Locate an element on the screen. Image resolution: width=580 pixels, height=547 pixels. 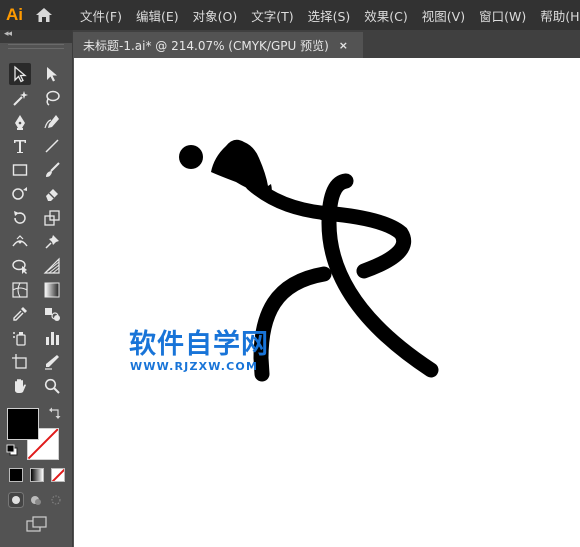
eraser-tool is located at coordinates (52, 194).